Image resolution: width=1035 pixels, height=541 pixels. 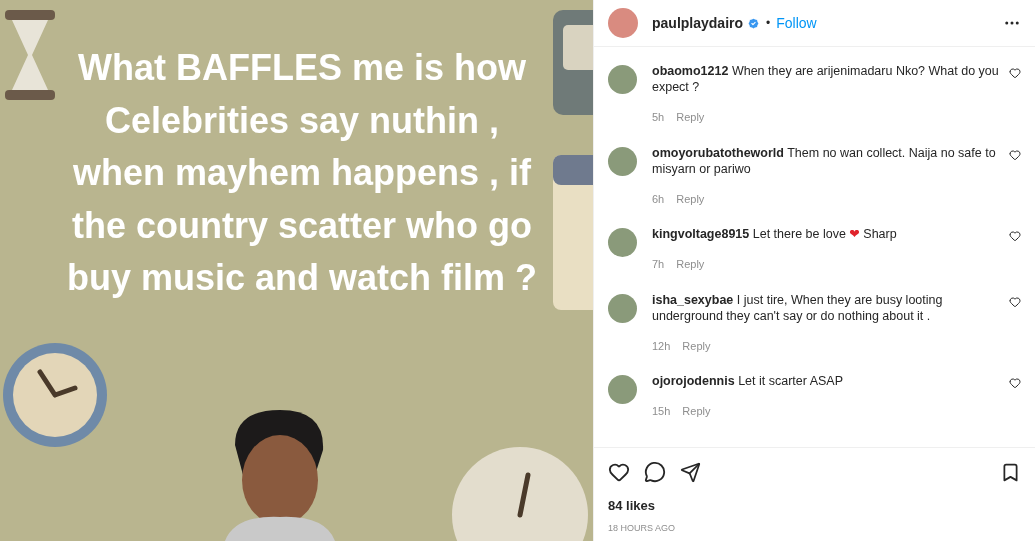 I want to click on share-icon, so click(x=690, y=472).